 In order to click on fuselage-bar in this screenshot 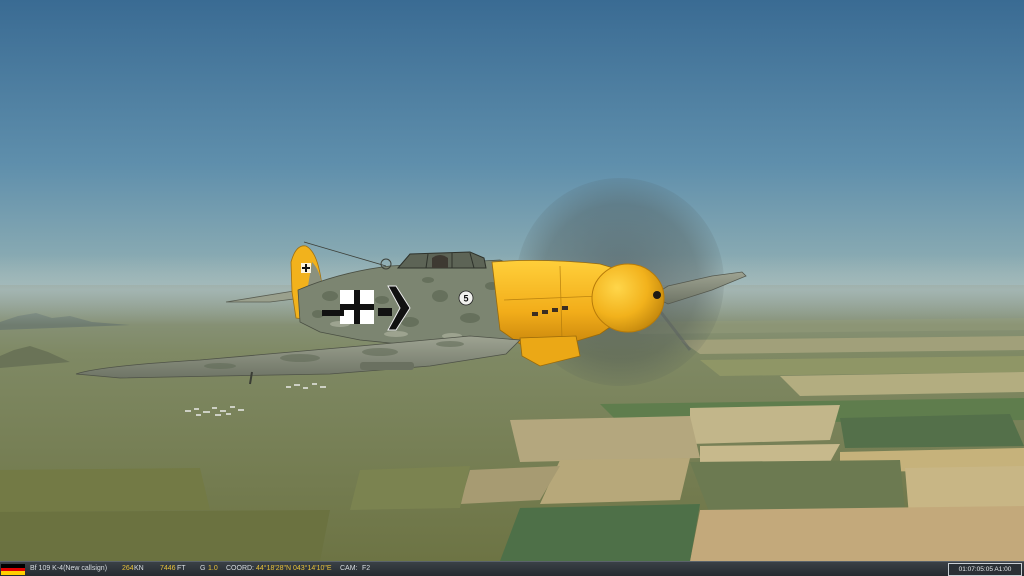, I will do `click(333, 313)`.